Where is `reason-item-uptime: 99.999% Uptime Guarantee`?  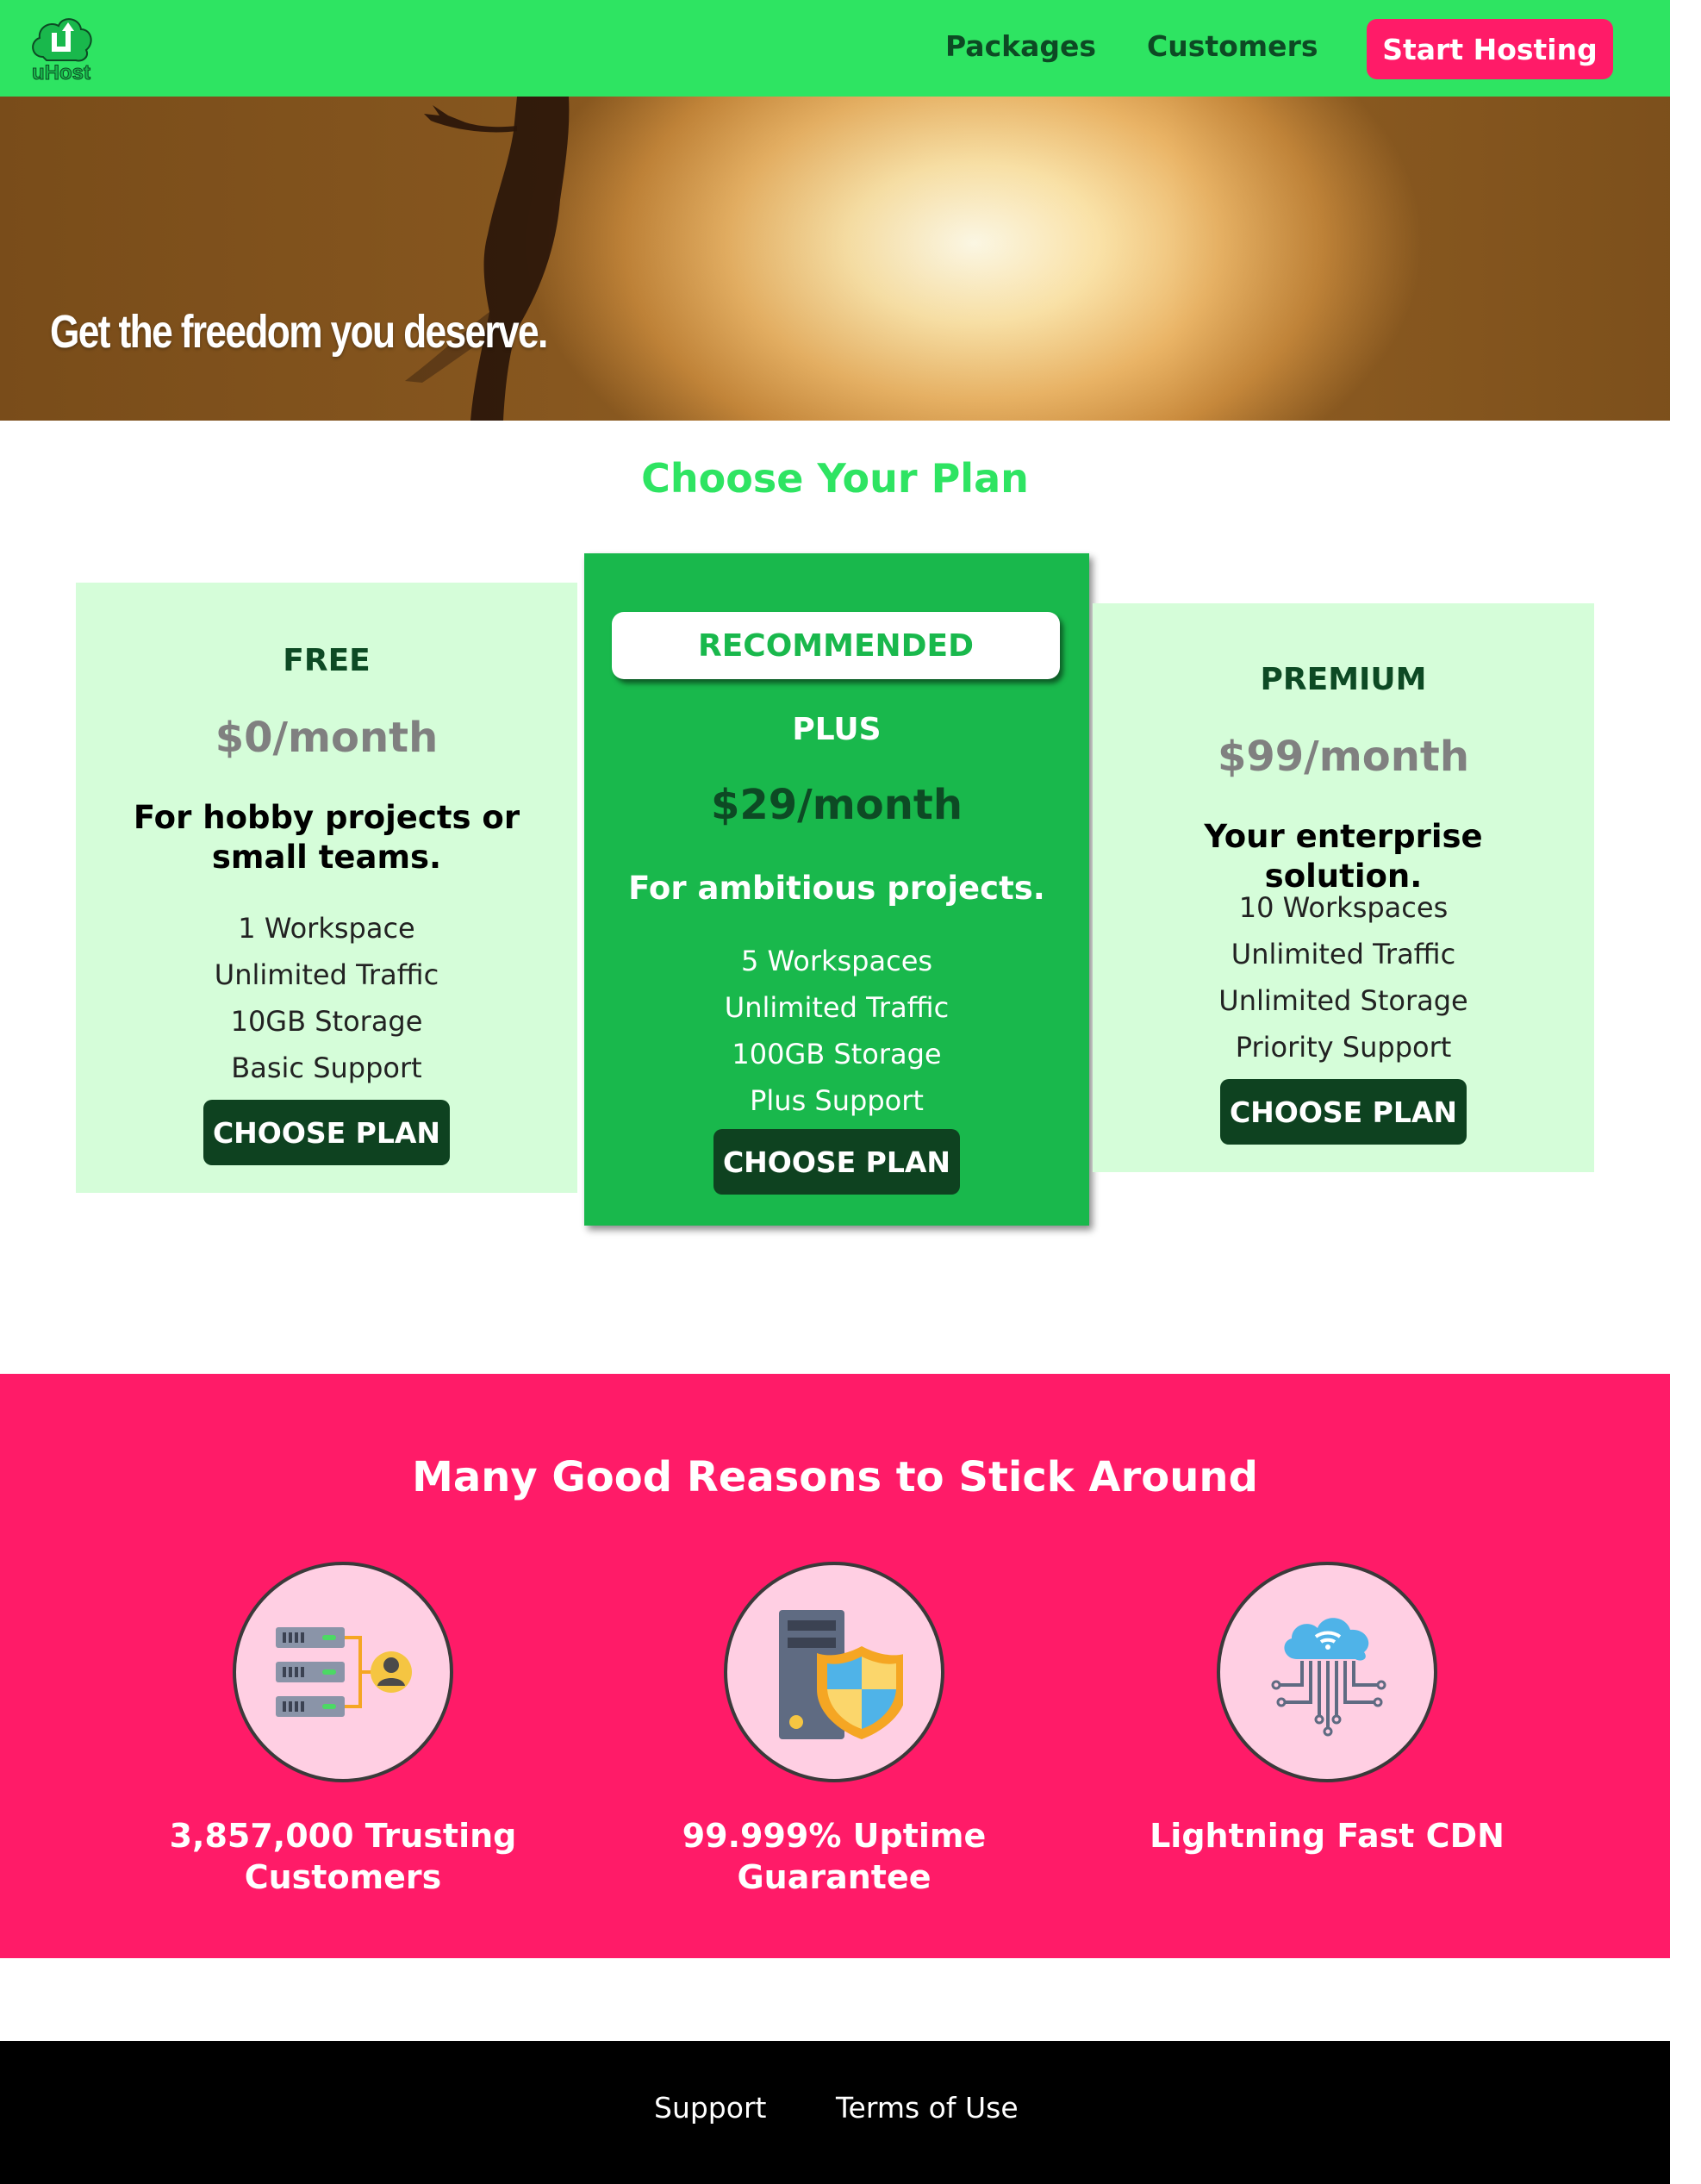
reason-item-uptime: 99.999% Uptime Guarantee is located at coordinates (834, 1730).